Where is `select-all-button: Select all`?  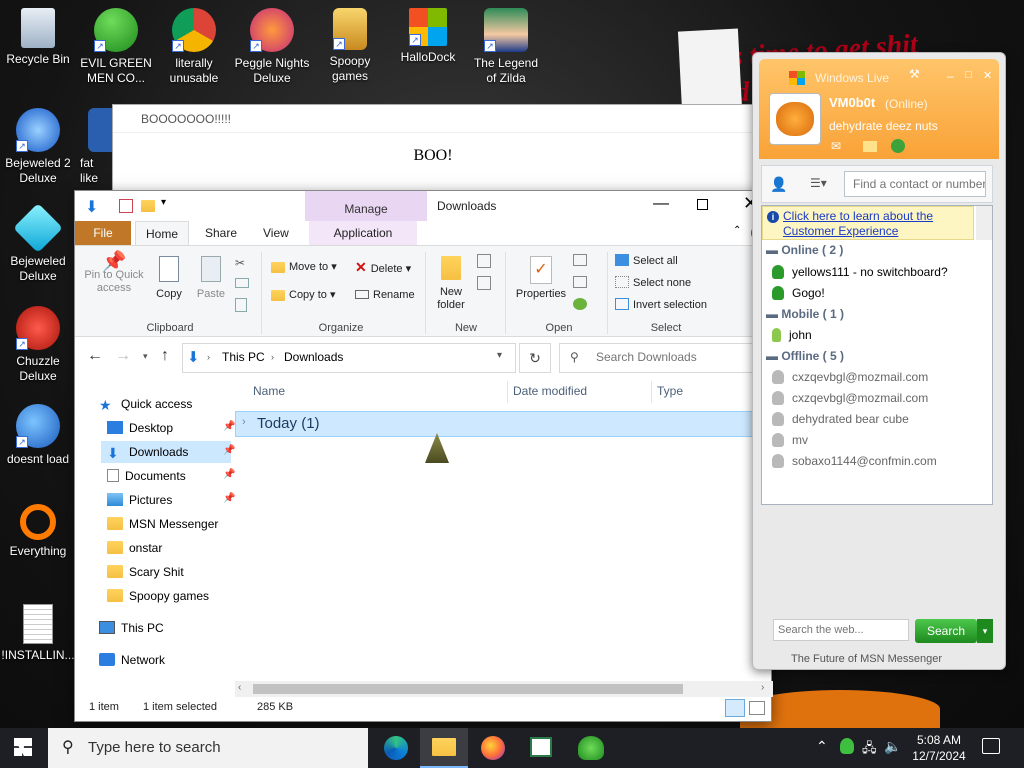 select-all-button: Select all is located at coordinates (646, 261).